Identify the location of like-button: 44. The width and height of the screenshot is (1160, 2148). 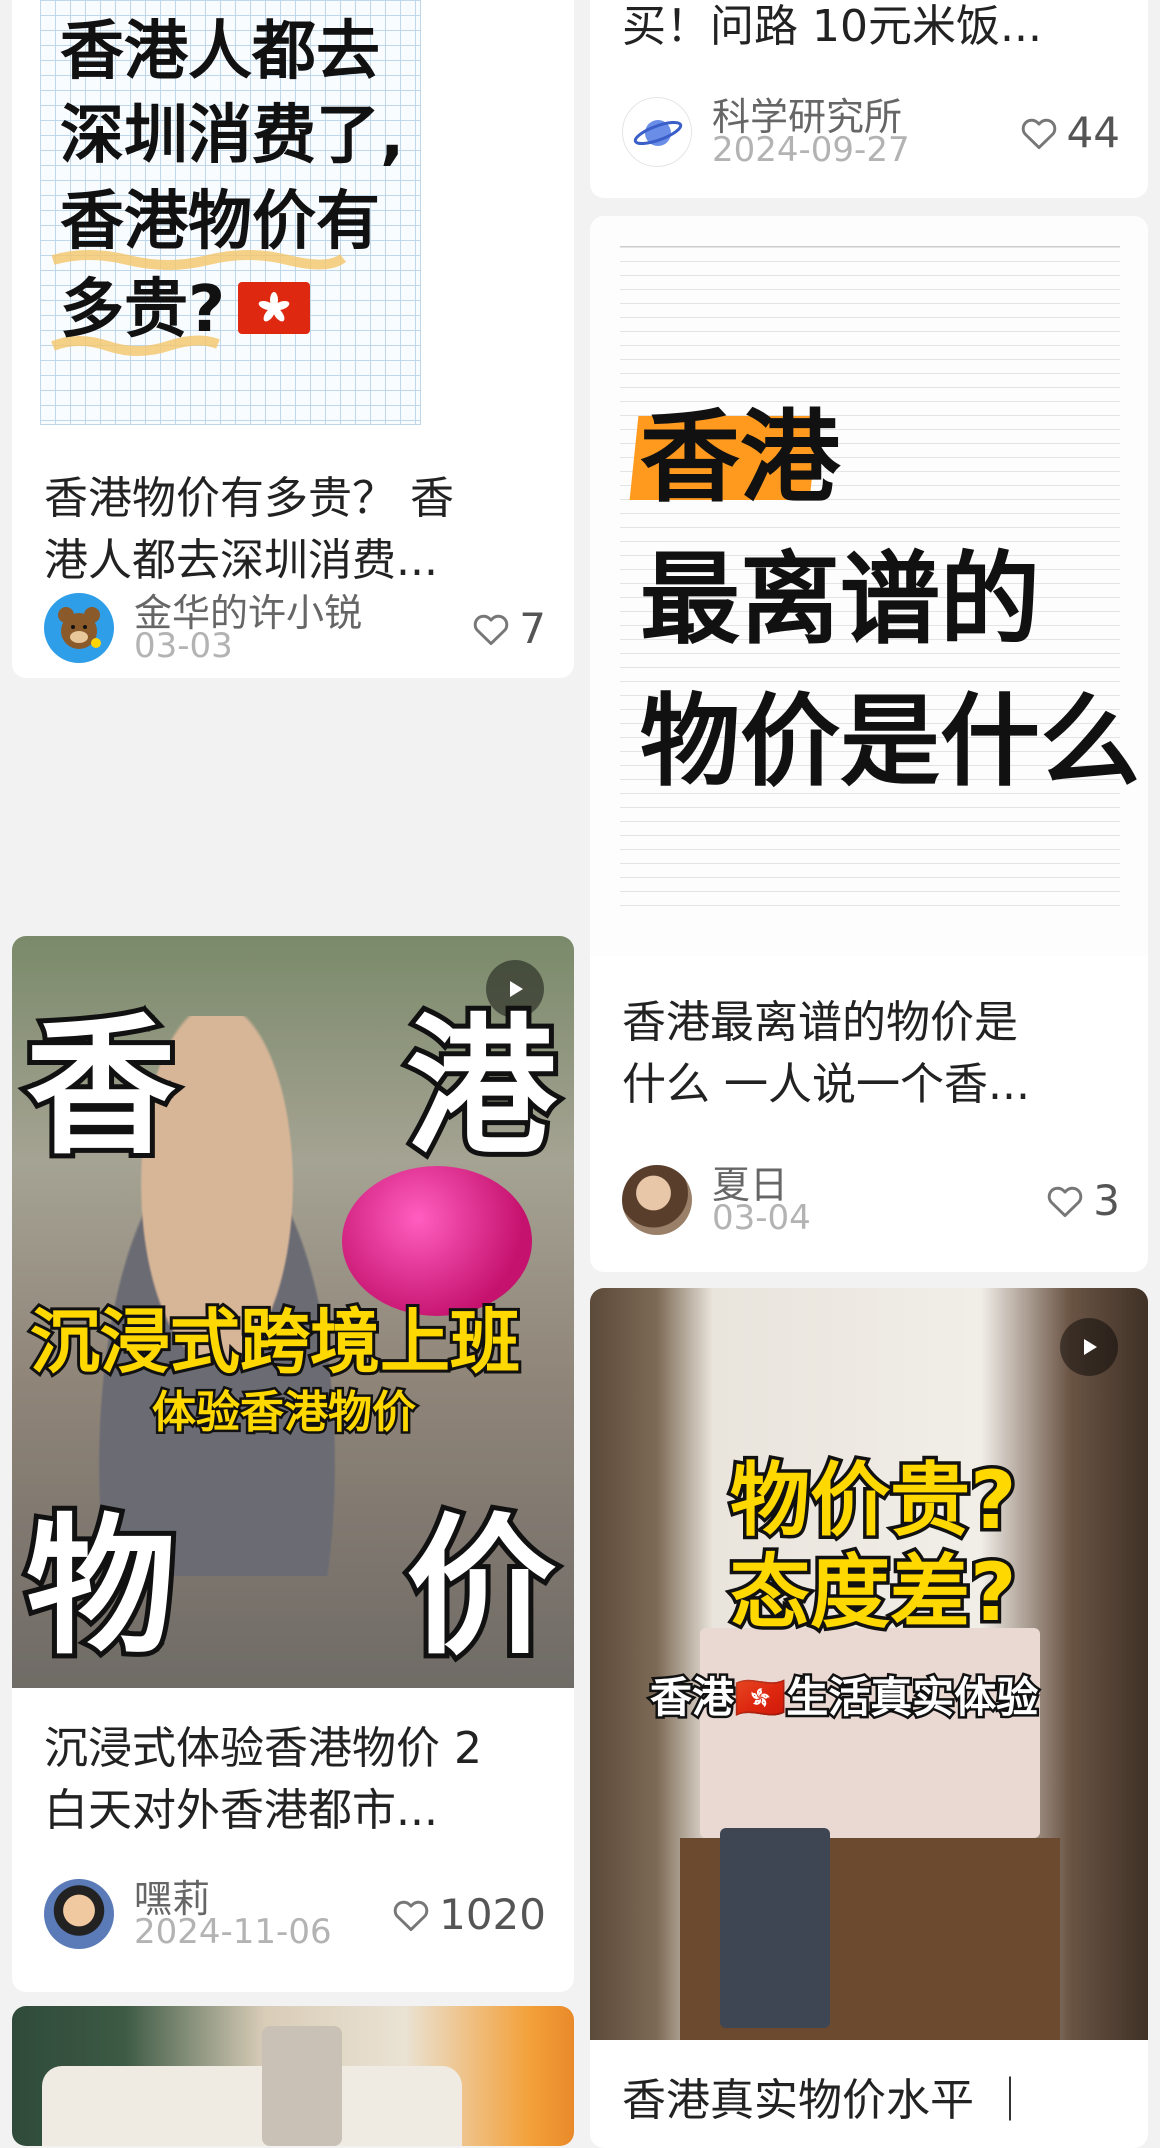
(1068, 132).